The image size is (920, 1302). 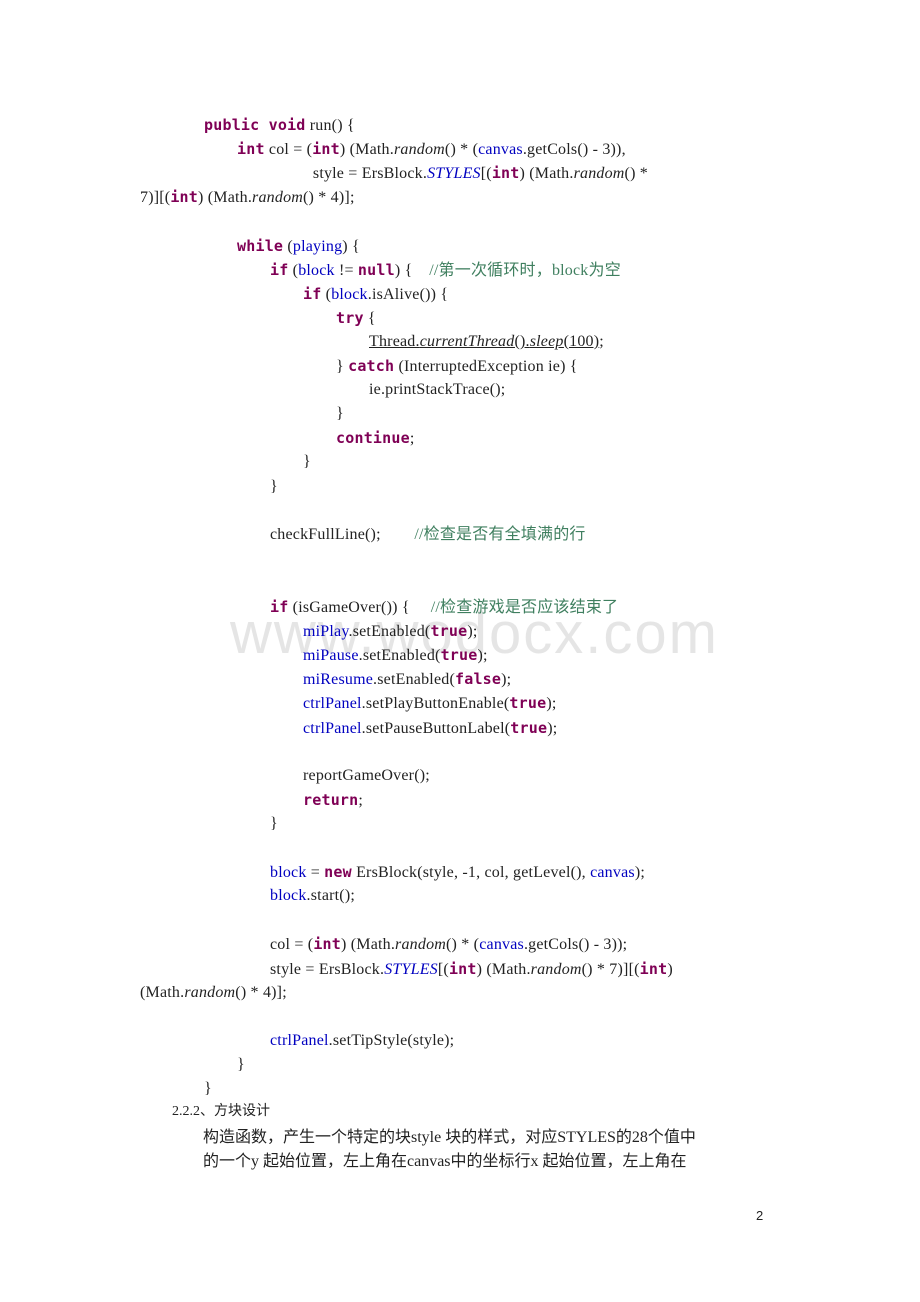 What do you see at coordinates (338, 872) in the screenshot?
I see `code-token: new` at bounding box center [338, 872].